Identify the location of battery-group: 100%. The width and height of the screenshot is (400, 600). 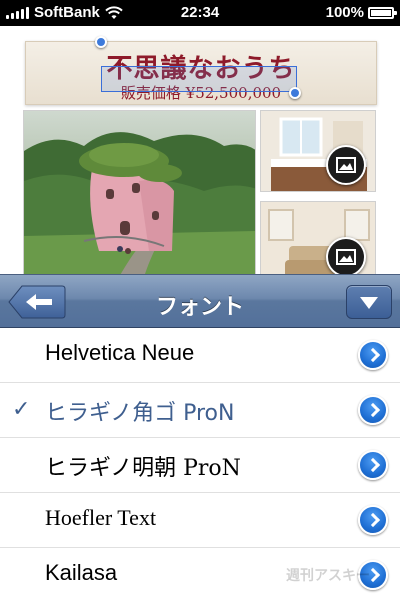
(361, 12).